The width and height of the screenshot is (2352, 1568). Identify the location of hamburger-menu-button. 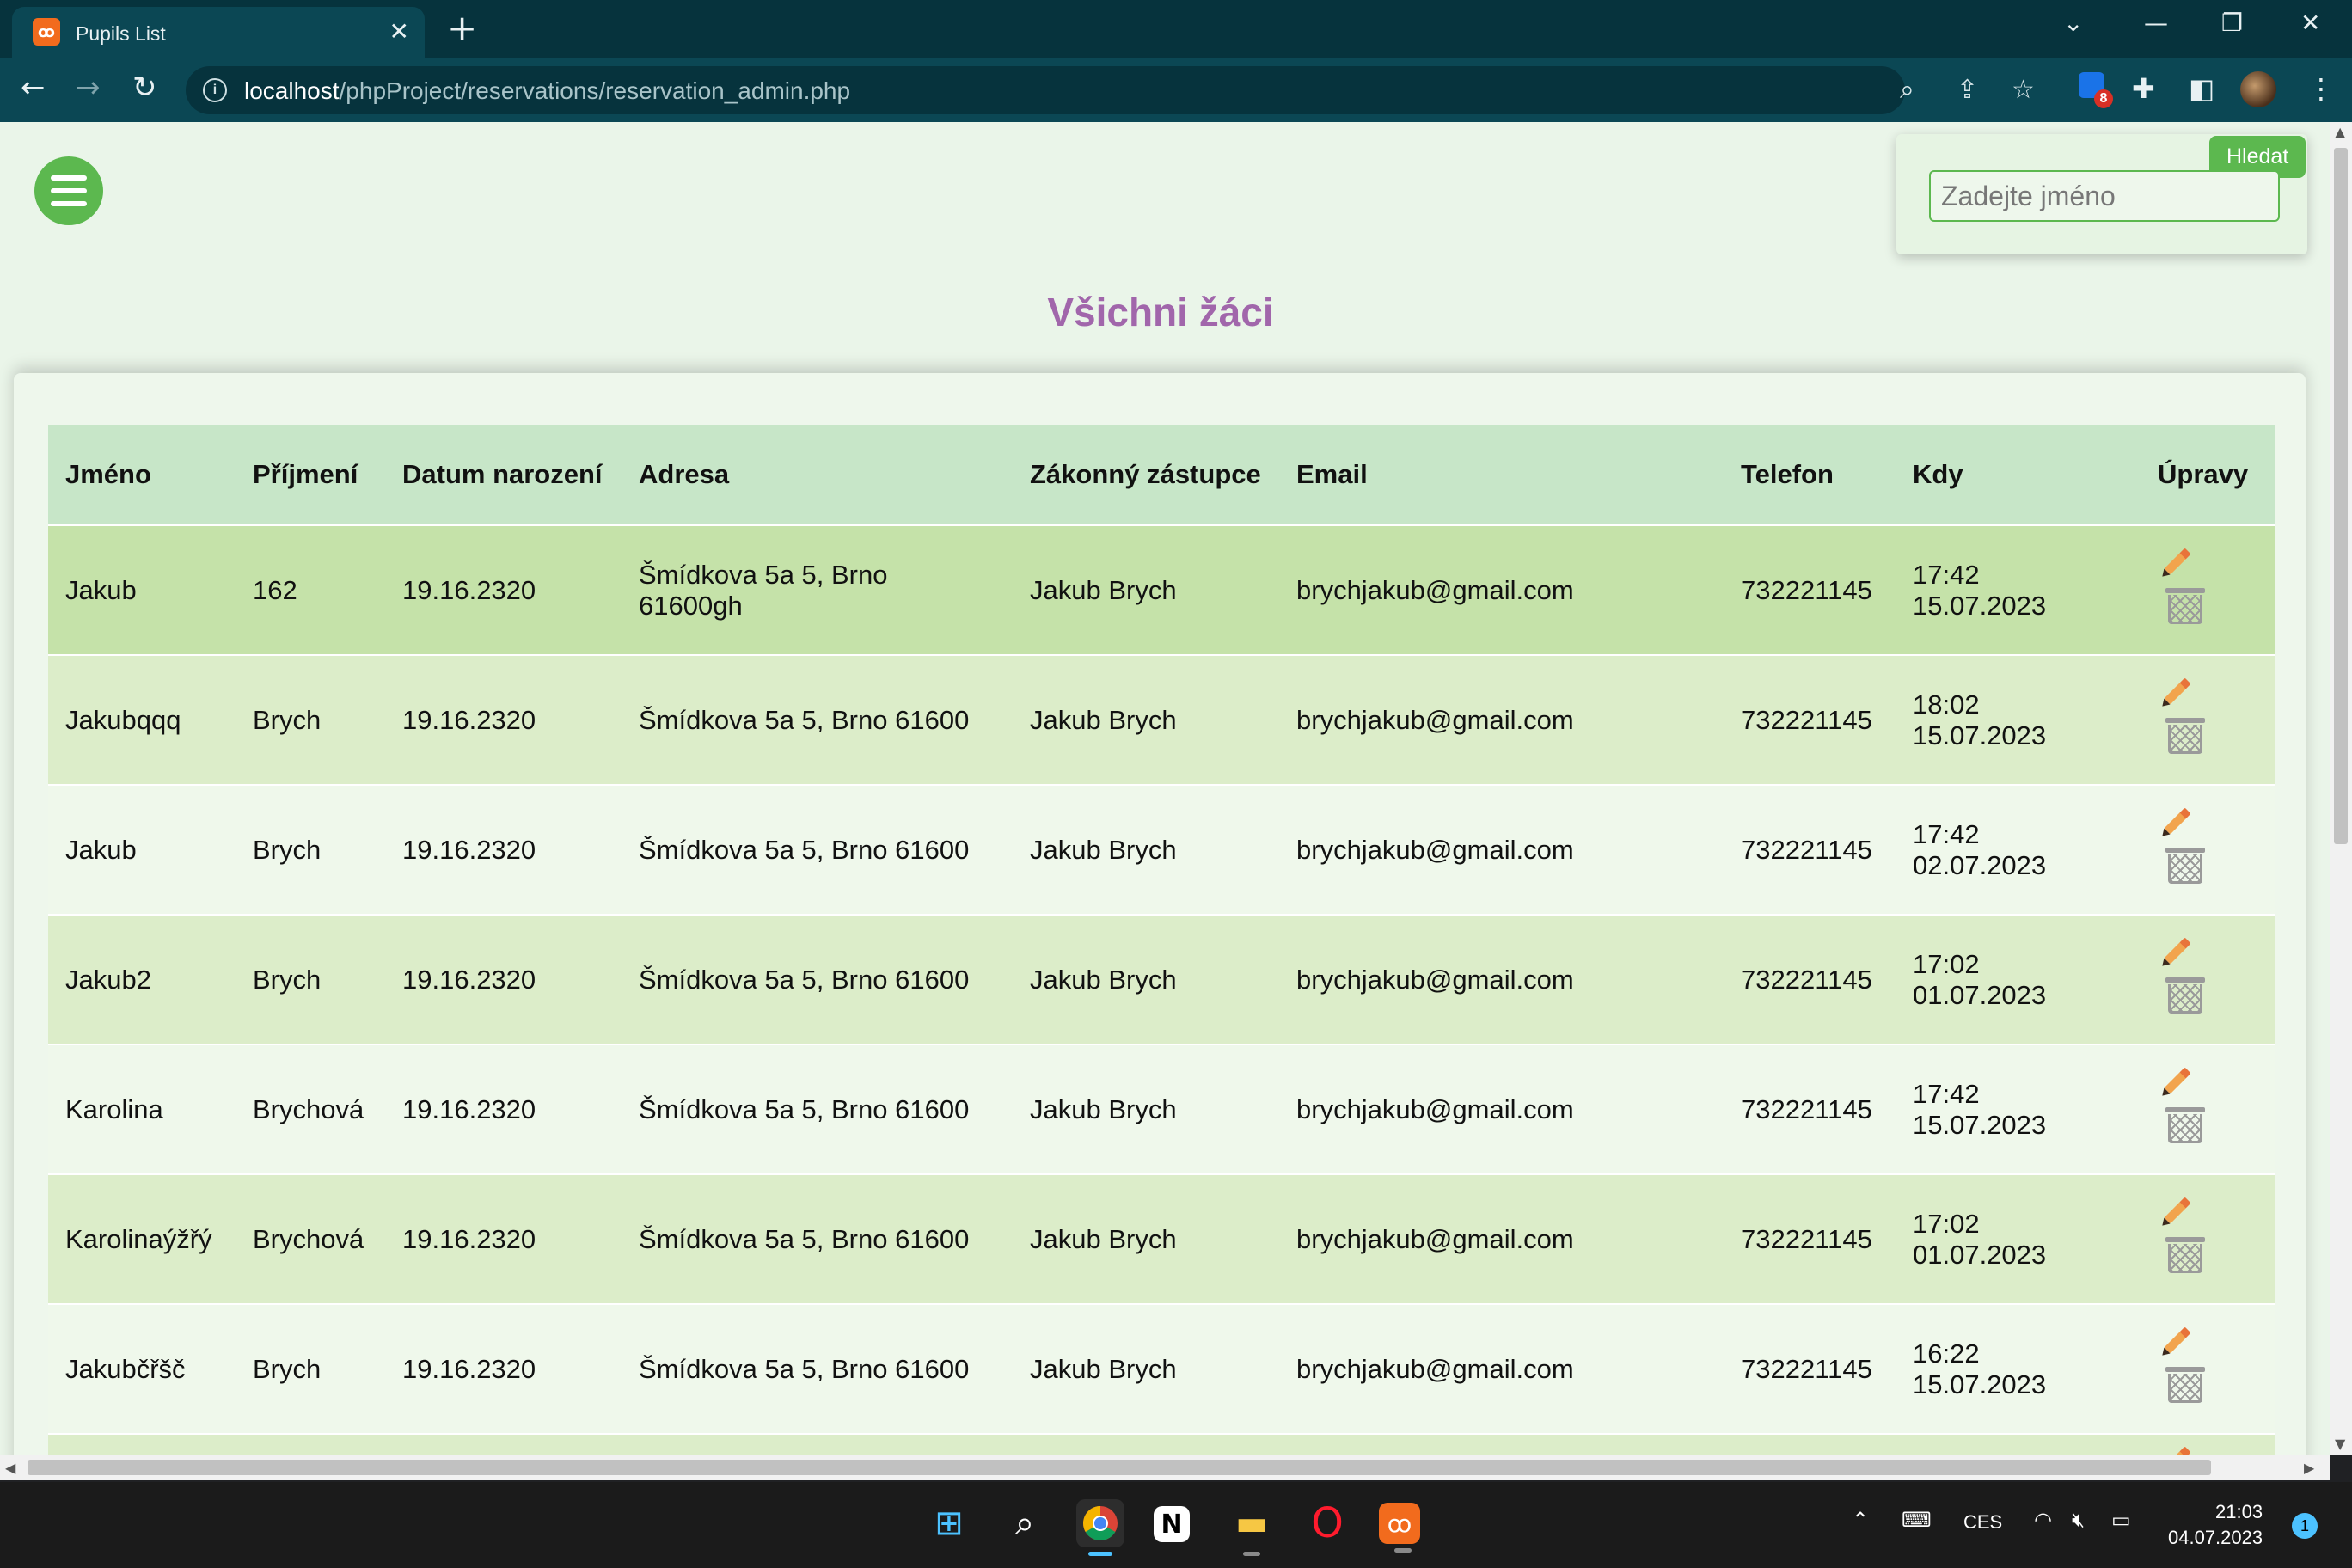
(68, 190).